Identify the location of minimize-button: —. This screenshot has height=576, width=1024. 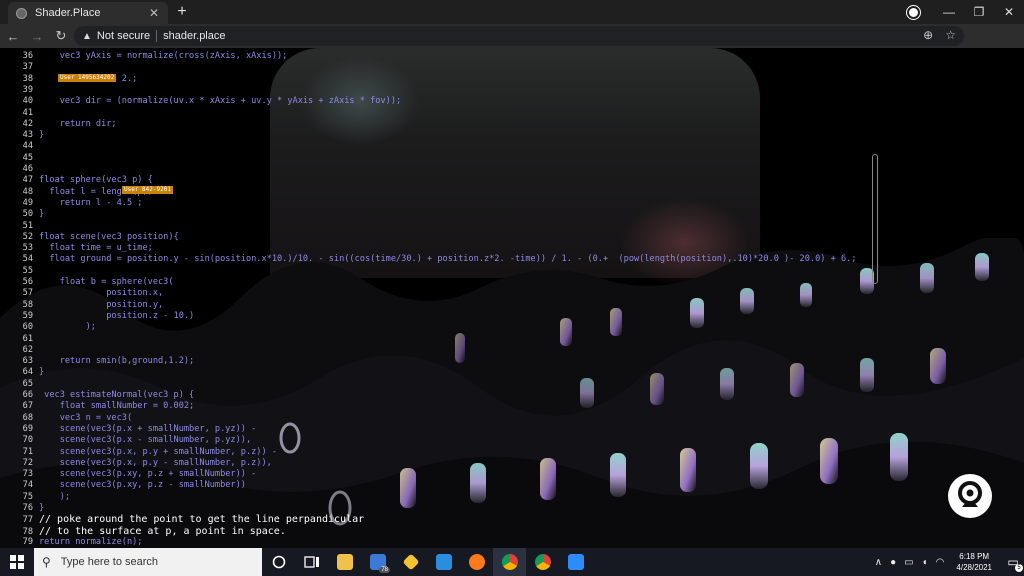
(949, 12).